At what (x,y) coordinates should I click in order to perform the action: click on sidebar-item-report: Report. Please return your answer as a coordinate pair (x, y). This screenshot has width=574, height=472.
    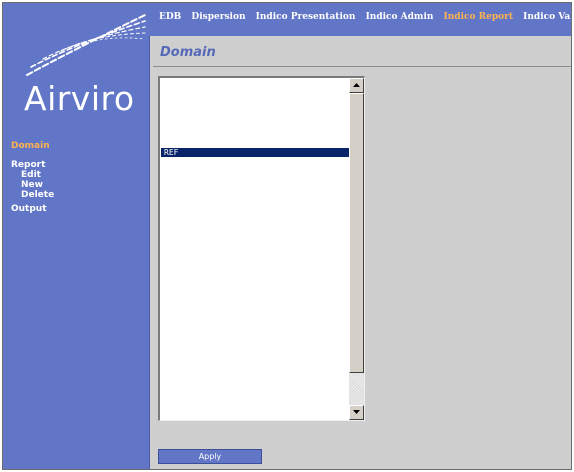
    Looking at the image, I should click on (32, 165).